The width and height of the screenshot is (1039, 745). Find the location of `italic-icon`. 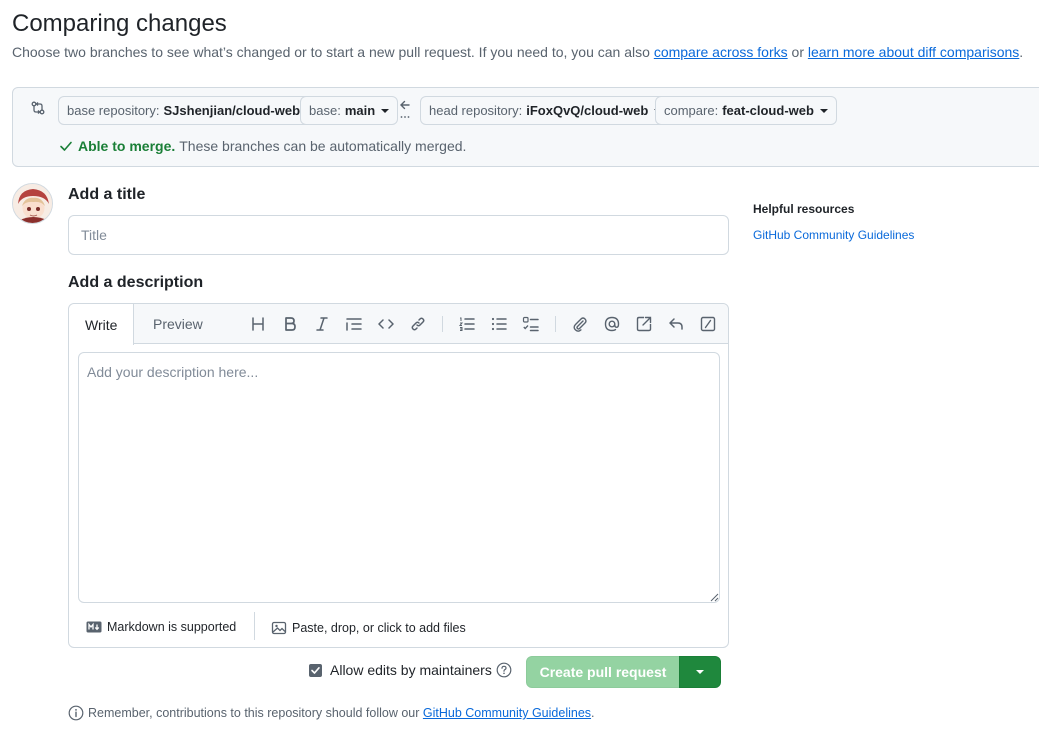

italic-icon is located at coordinates (322, 324).